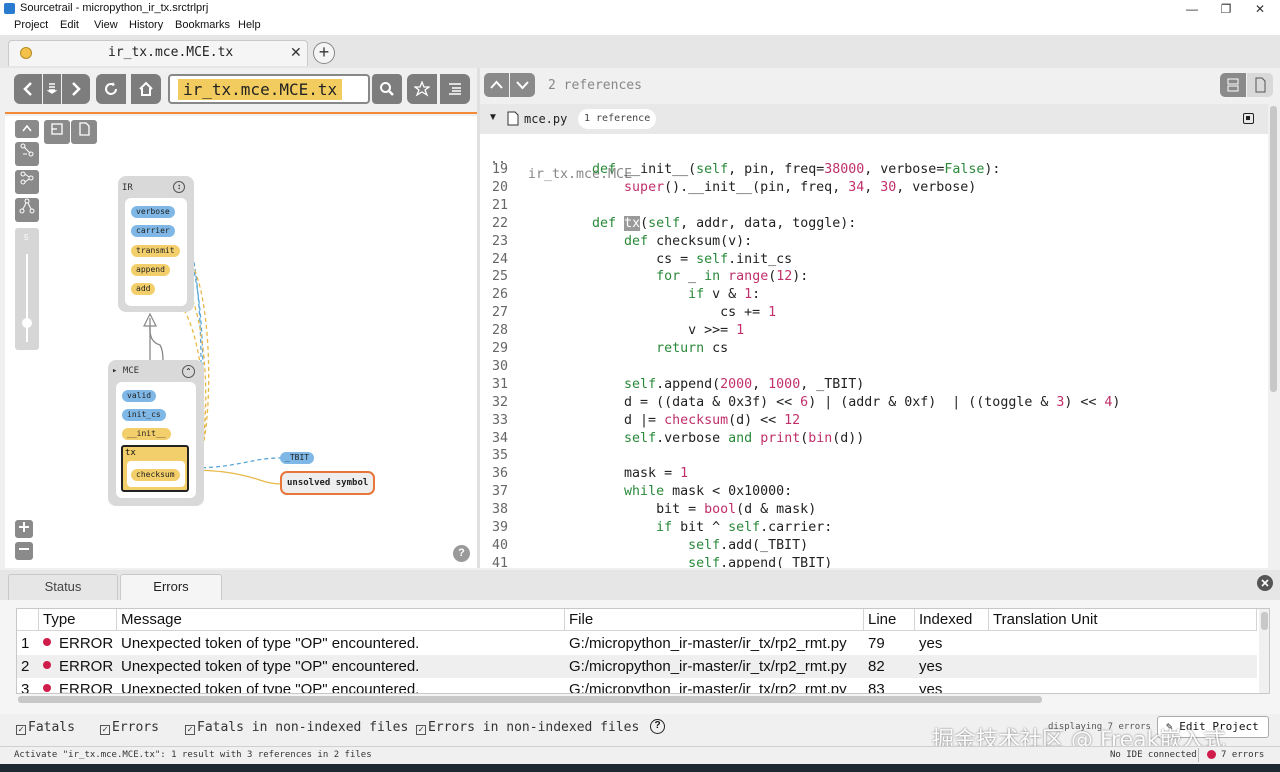 The width and height of the screenshot is (1280, 772). What do you see at coordinates (724, 295) in the screenshot?
I see `line-text: if v & 1:` at bounding box center [724, 295].